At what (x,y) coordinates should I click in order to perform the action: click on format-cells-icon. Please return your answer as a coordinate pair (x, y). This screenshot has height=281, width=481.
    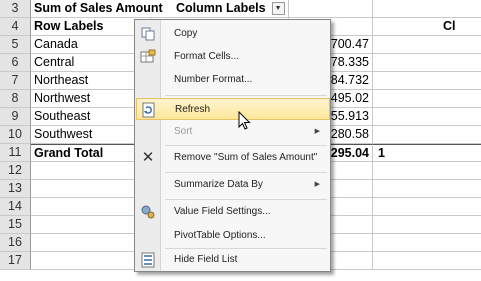
    Looking at the image, I should click on (148, 57).